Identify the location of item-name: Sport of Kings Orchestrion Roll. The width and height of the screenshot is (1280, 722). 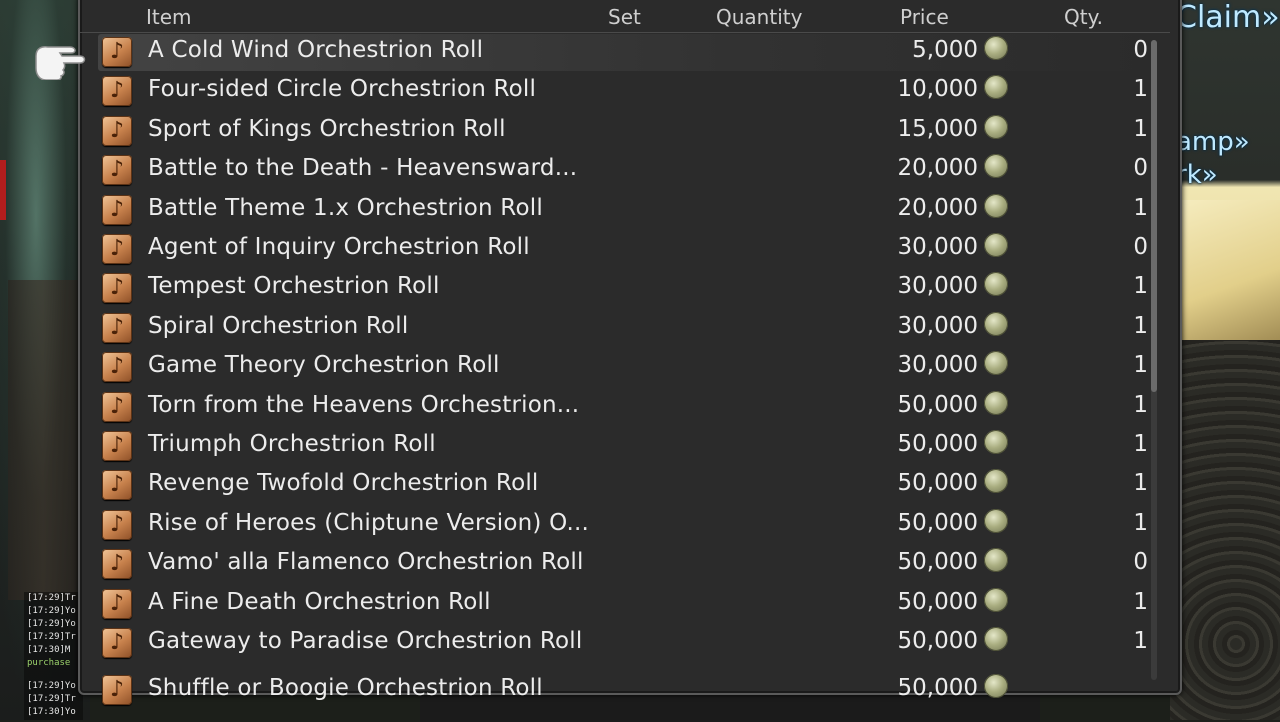
(327, 128).